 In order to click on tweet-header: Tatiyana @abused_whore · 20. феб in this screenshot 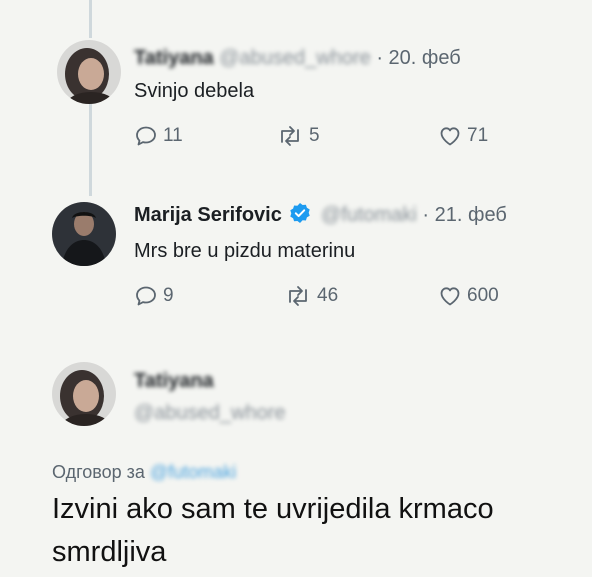, I will do `click(297, 58)`.